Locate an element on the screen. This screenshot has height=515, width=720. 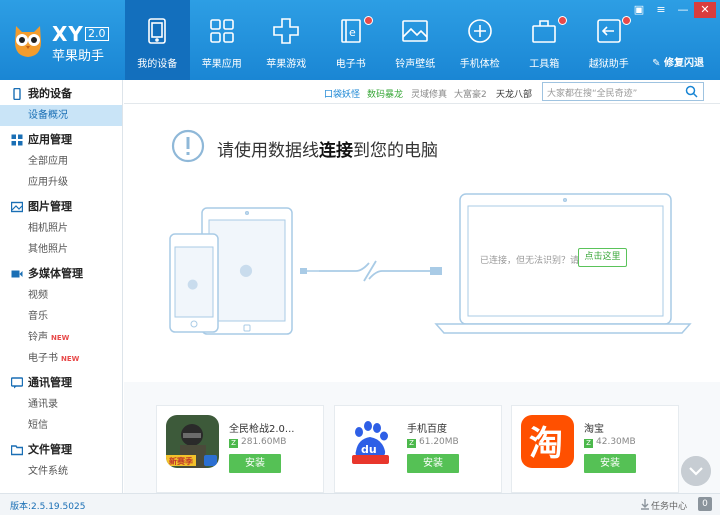
nav-my-device: 我的设备 is located at coordinates (157, 40).